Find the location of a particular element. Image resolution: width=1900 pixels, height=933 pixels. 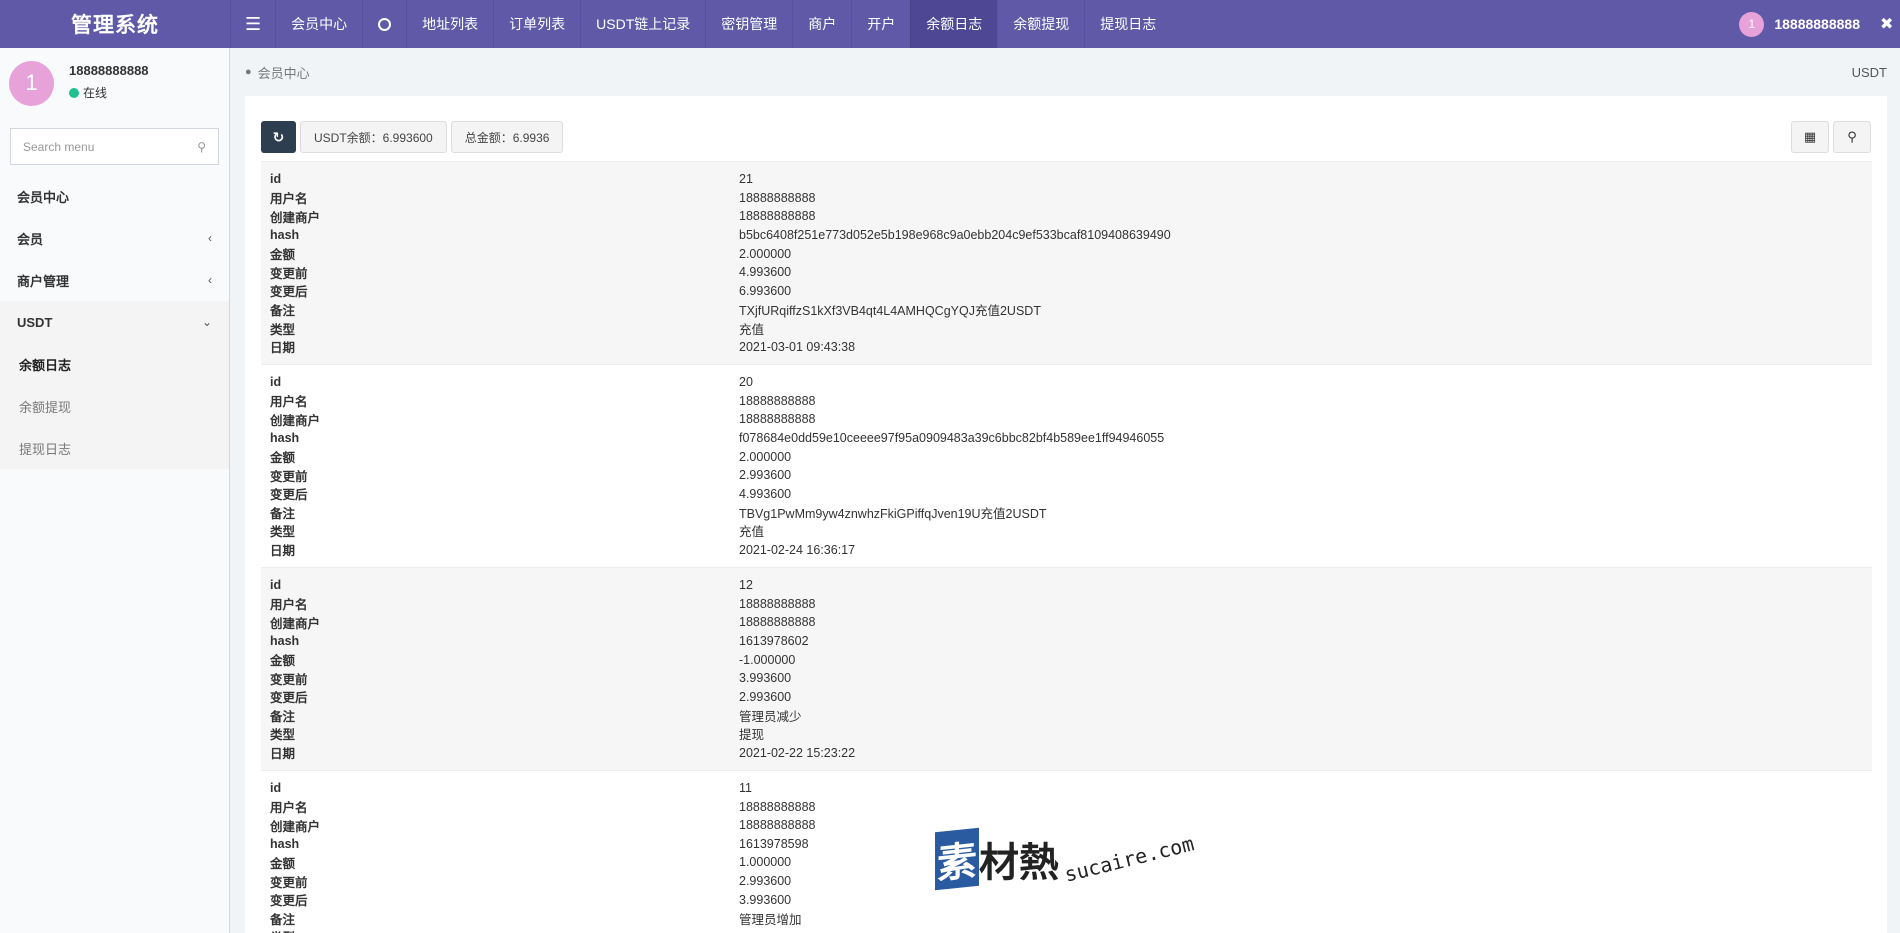

search-icon: ⚲ is located at coordinates (201, 147).